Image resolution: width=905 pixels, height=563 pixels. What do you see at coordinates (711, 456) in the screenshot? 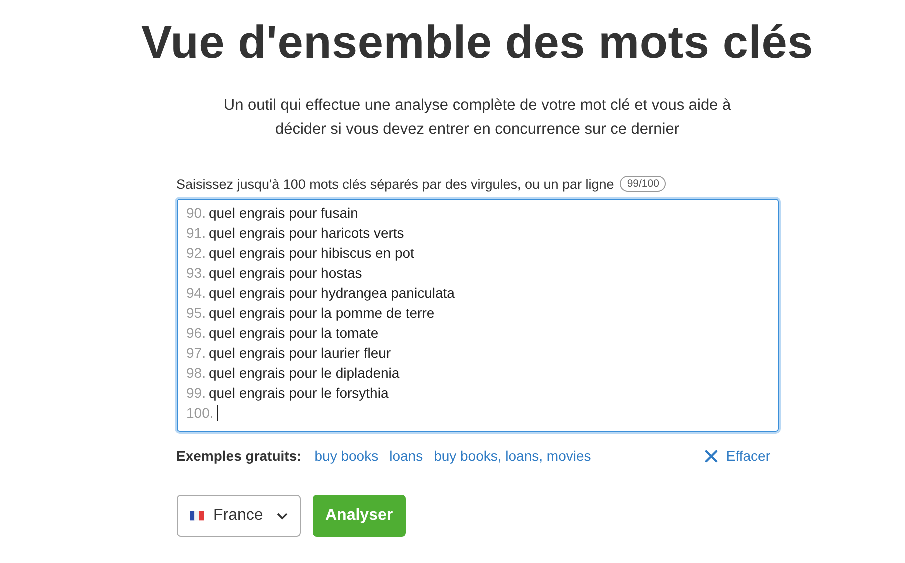
I see `close-icon` at bounding box center [711, 456].